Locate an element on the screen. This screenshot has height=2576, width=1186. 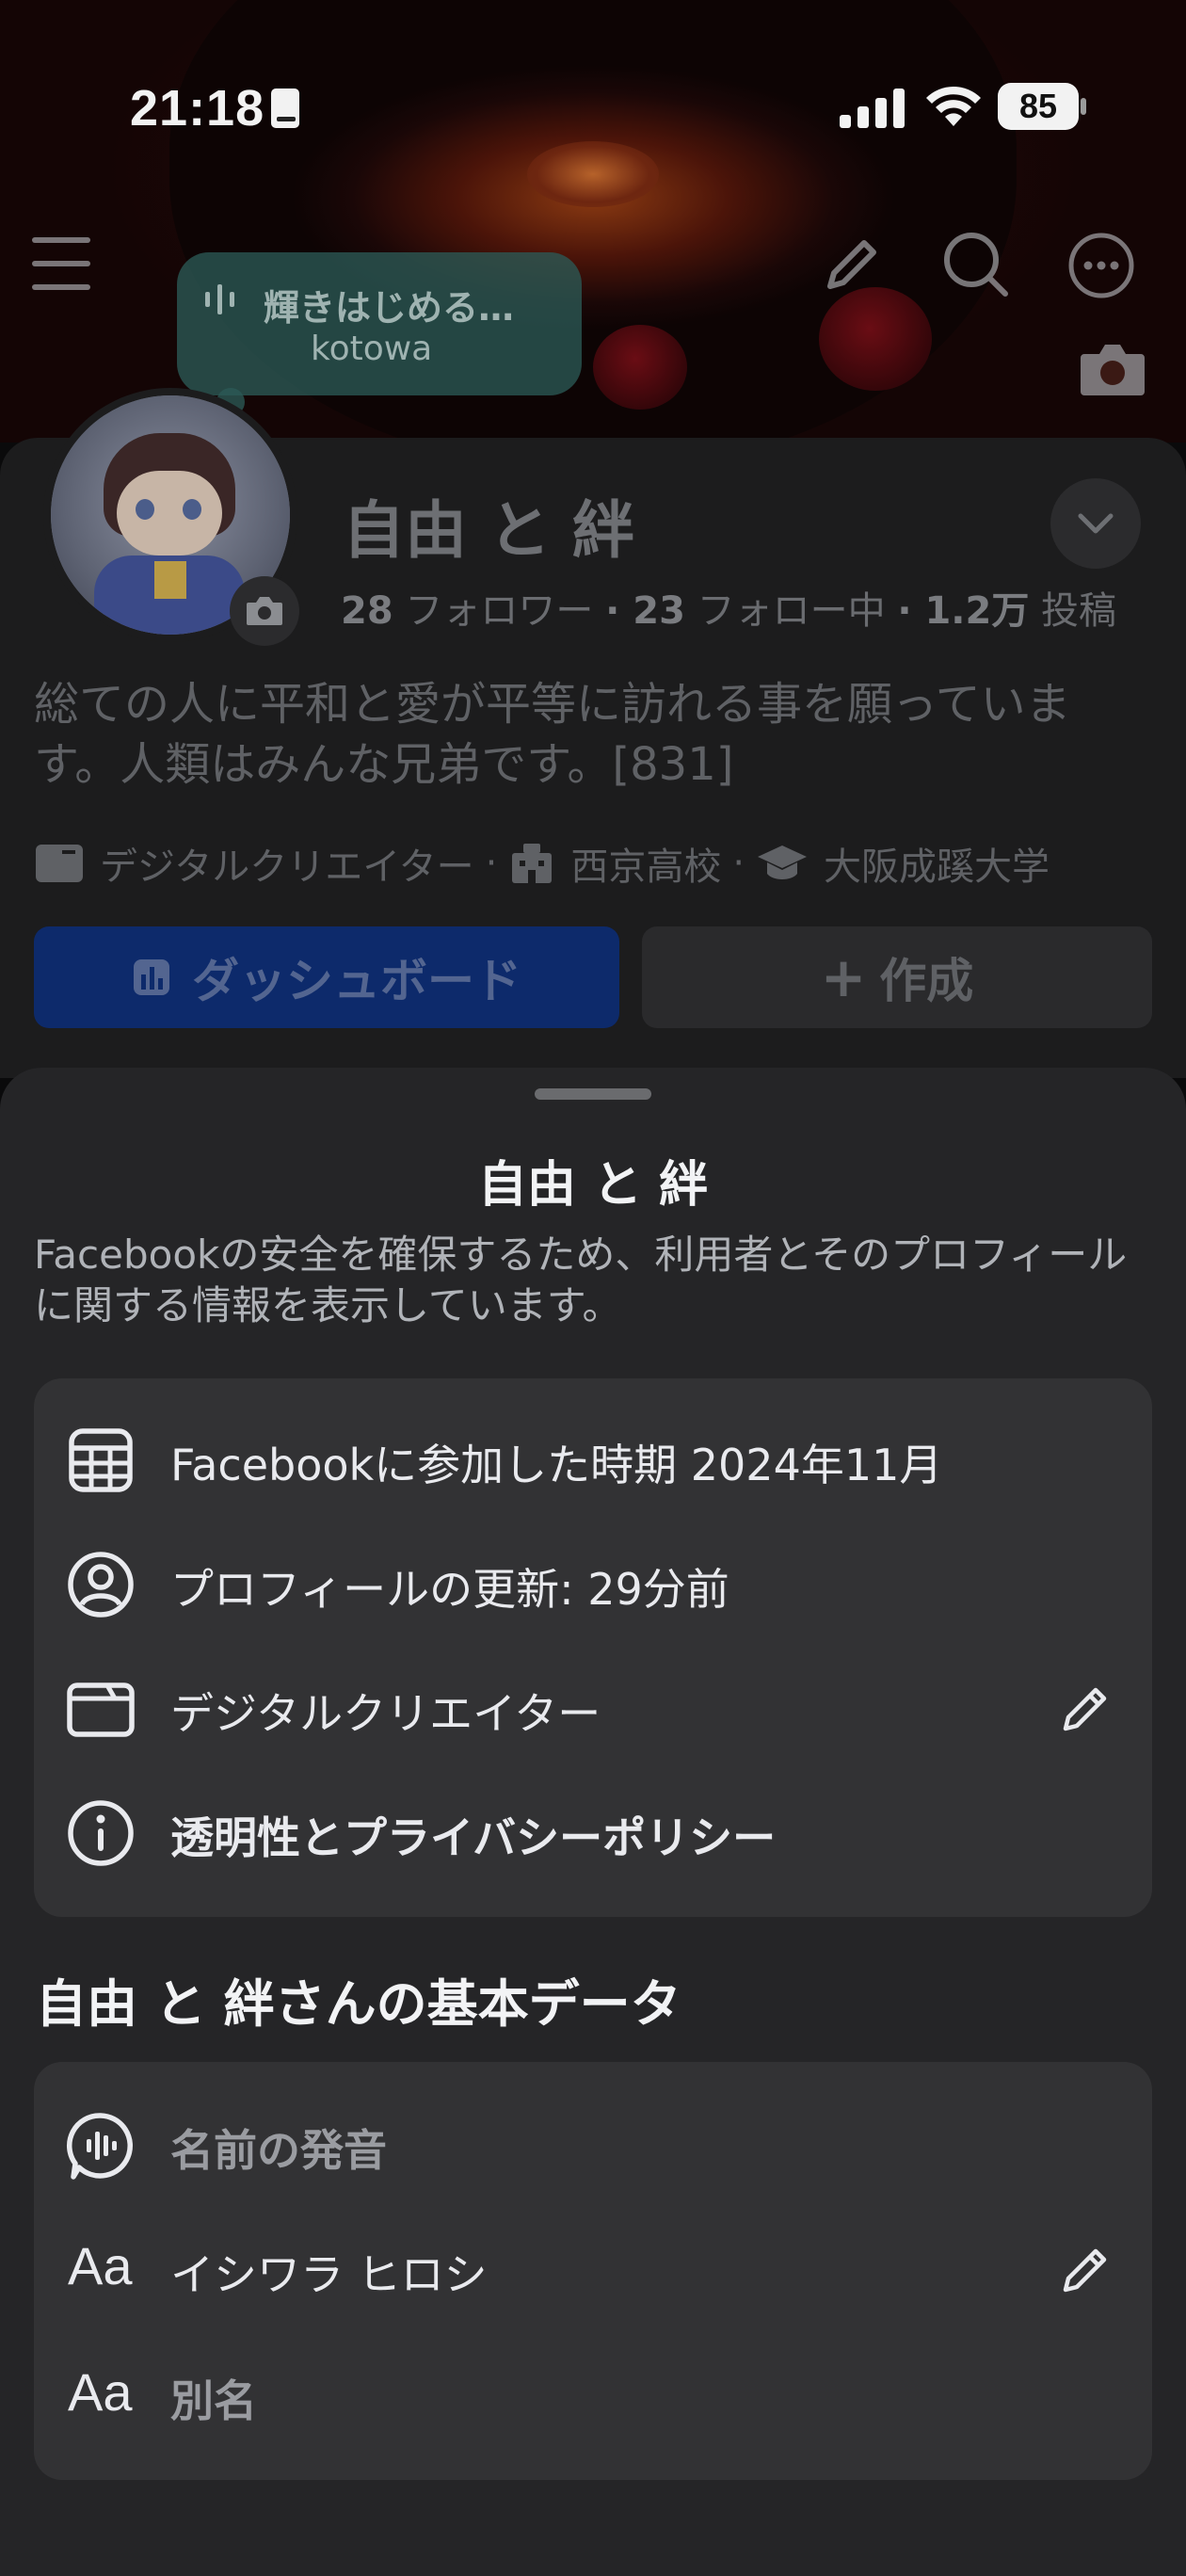
cover-camera-icon is located at coordinates (1112, 369).